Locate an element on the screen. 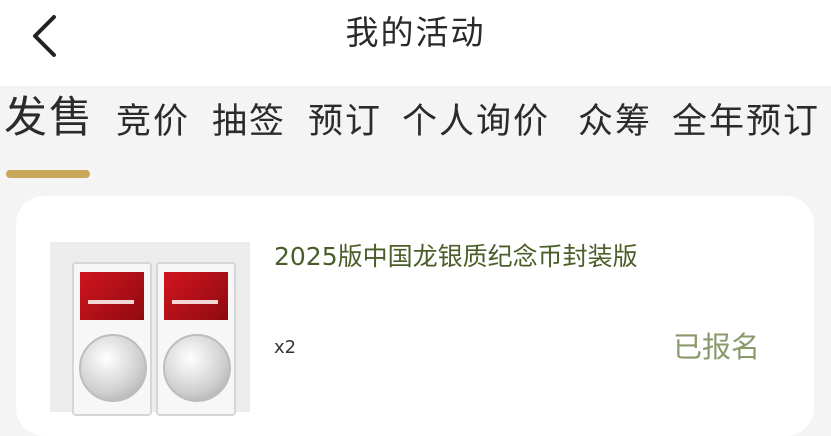 The height and width of the screenshot is (436, 831). quantity: x2 is located at coordinates (285, 347).